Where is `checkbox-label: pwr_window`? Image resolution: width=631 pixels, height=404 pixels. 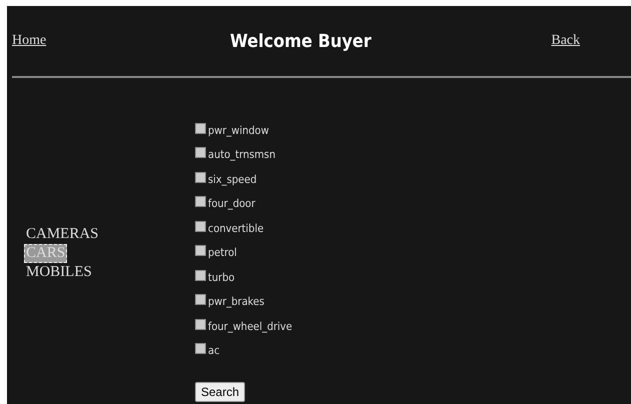 checkbox-label: pwr_window is located at coordinates (238, 130).